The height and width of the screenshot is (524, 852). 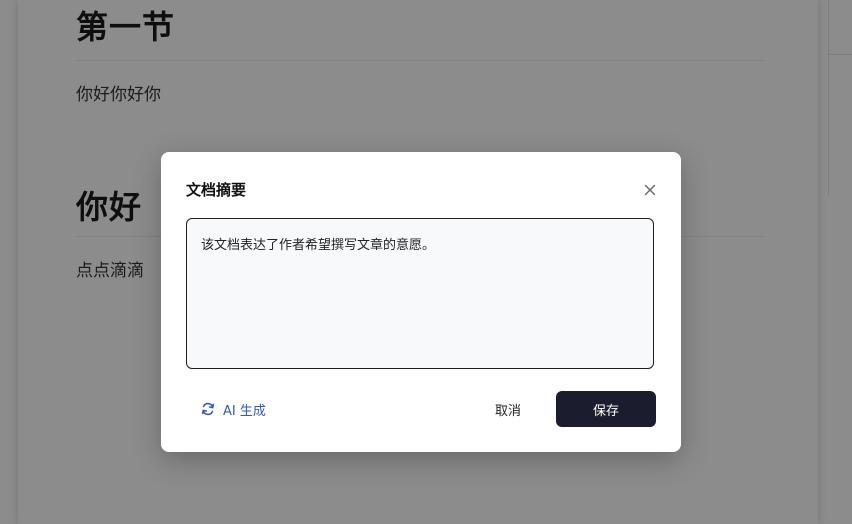 I want to click on ai-generate-button: AI 生成, so click(x=233, y=409).